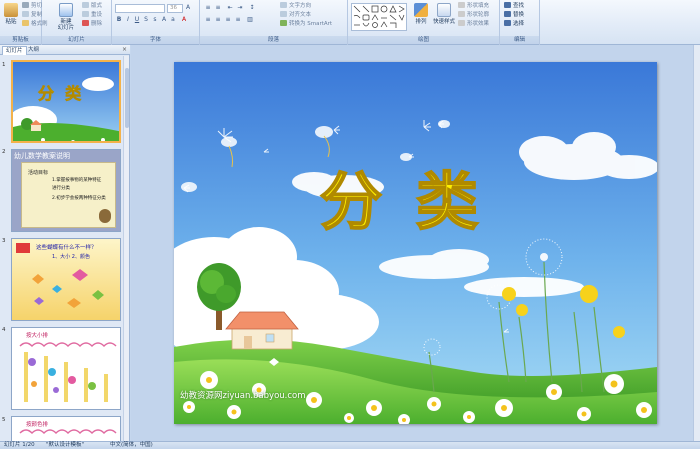  Describe the element at coordinates (230, 8) in the screenshot. I see `decrease-indent-icon: ⇤` at that location.